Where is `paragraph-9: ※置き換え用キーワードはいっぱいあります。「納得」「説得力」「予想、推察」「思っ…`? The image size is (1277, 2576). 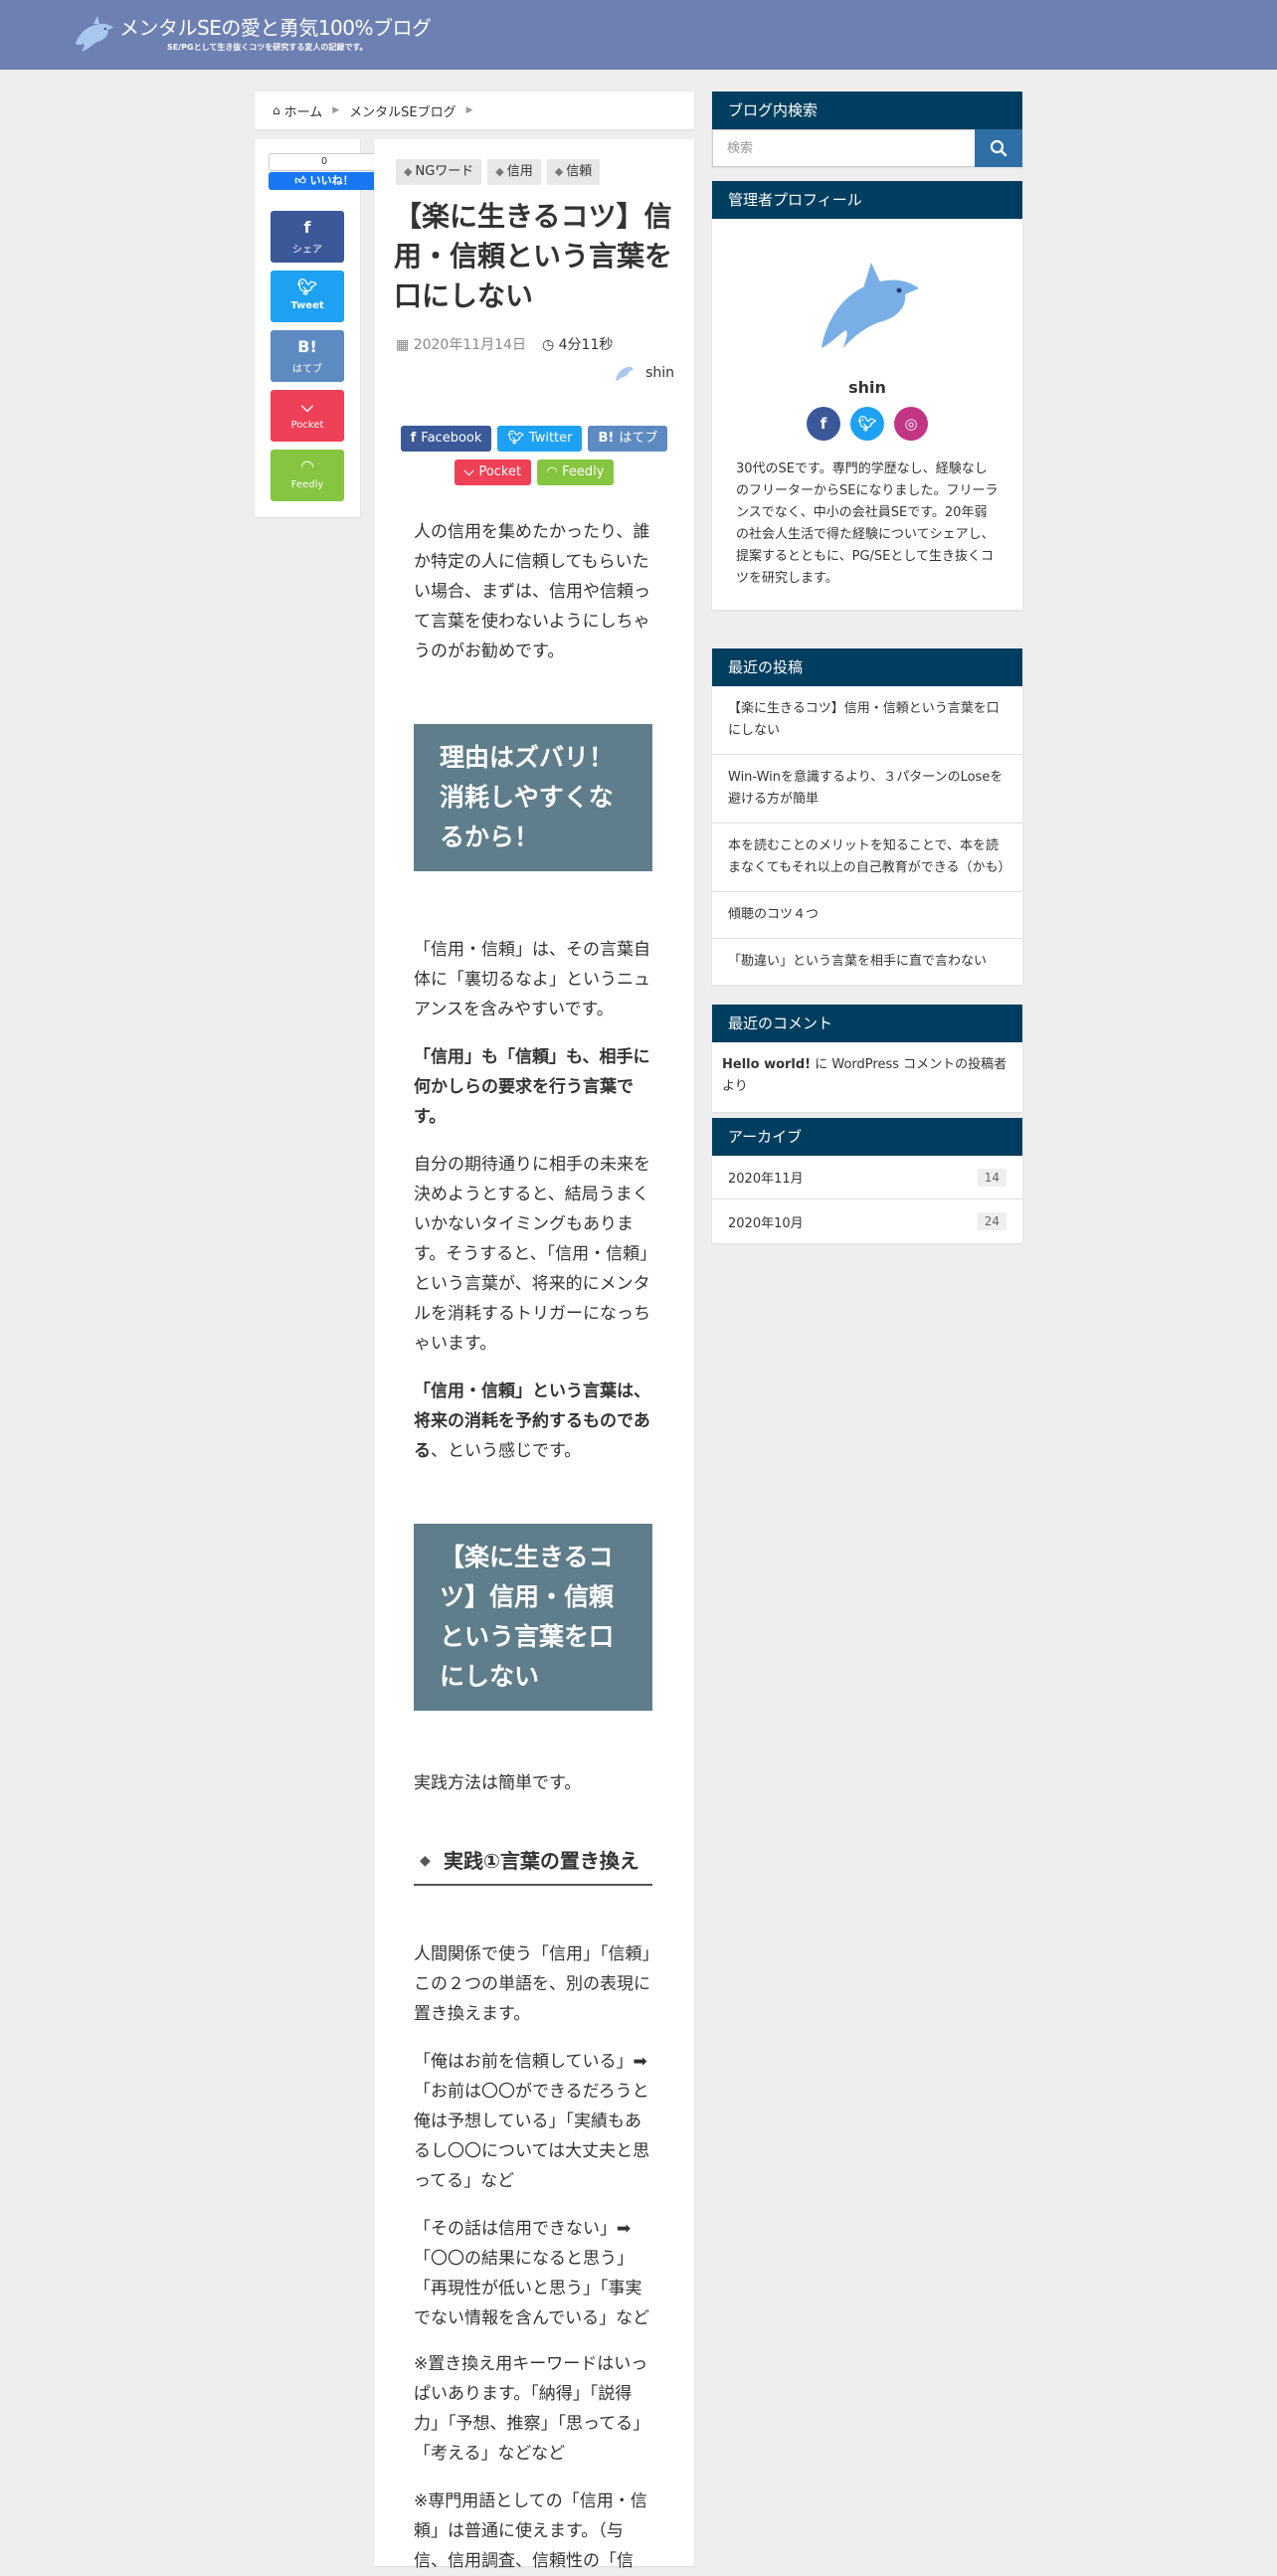
paragraph-9: ※置き換え用キーワードはいっぱいあります。「納得」「説得力」「予想、推察」「思っ… is located at coordinates (532, 2409).